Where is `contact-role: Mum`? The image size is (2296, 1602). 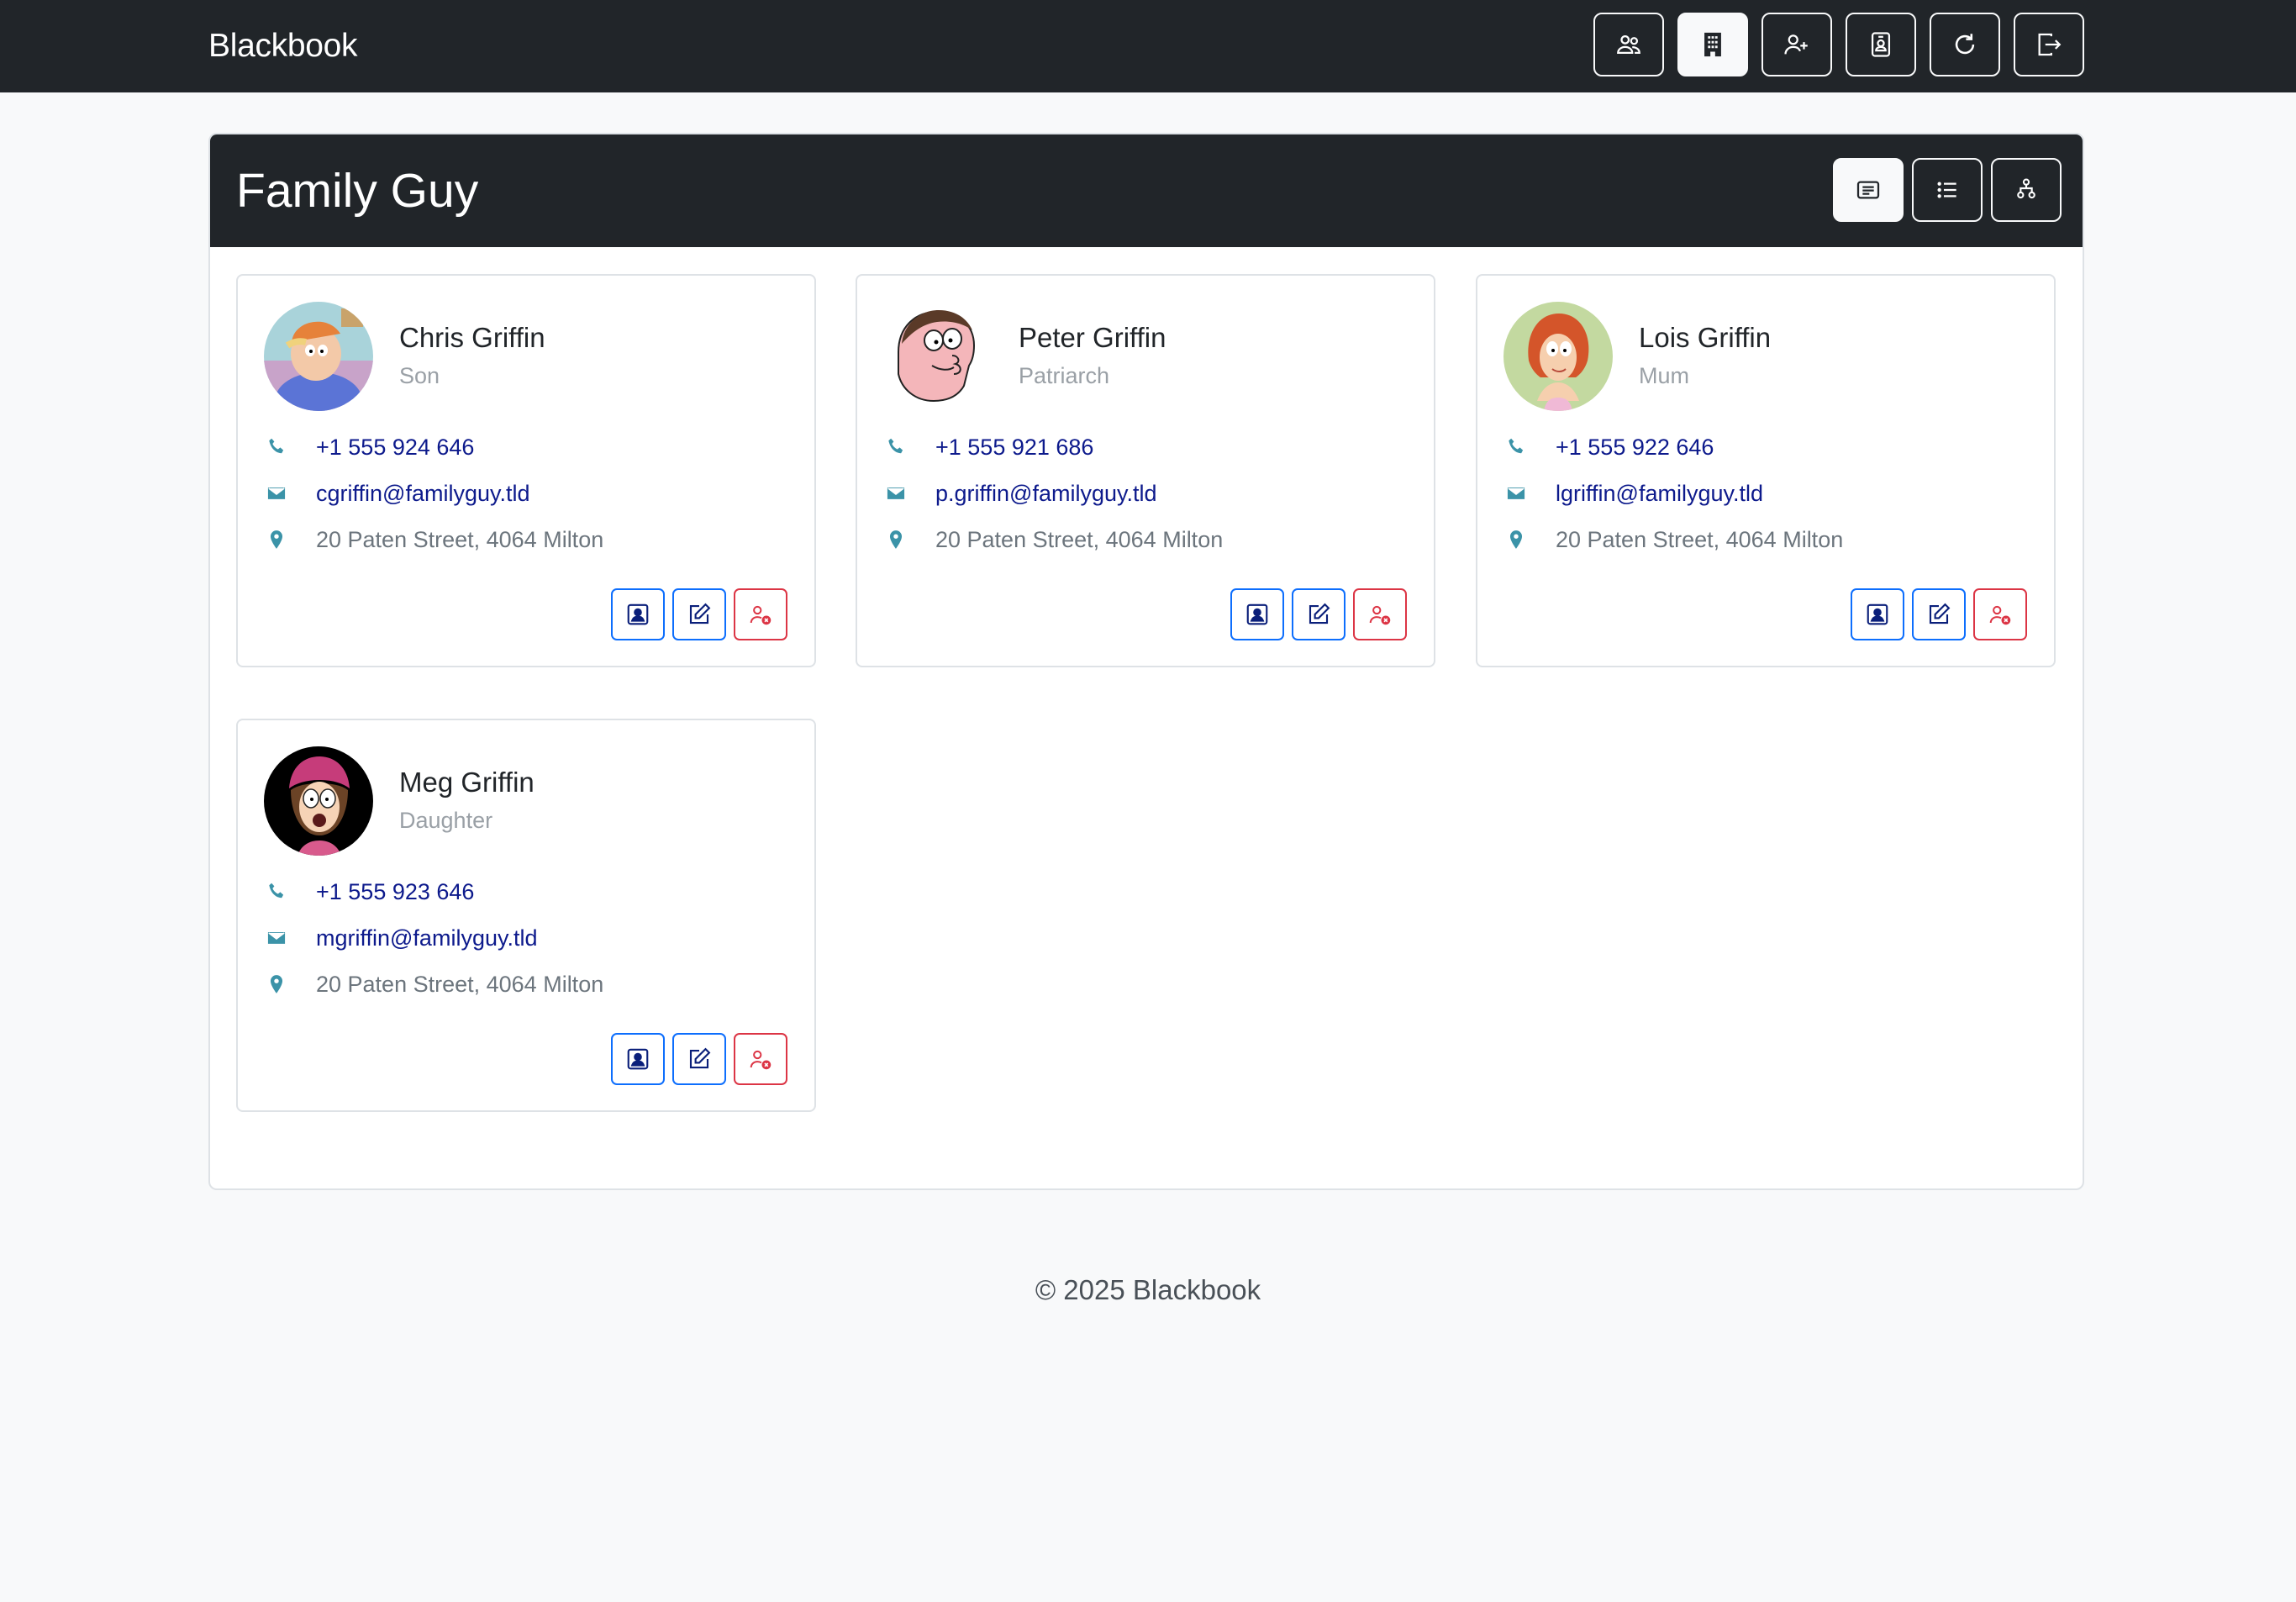
contact-role: Mum is located at coordinates (1664, 375).